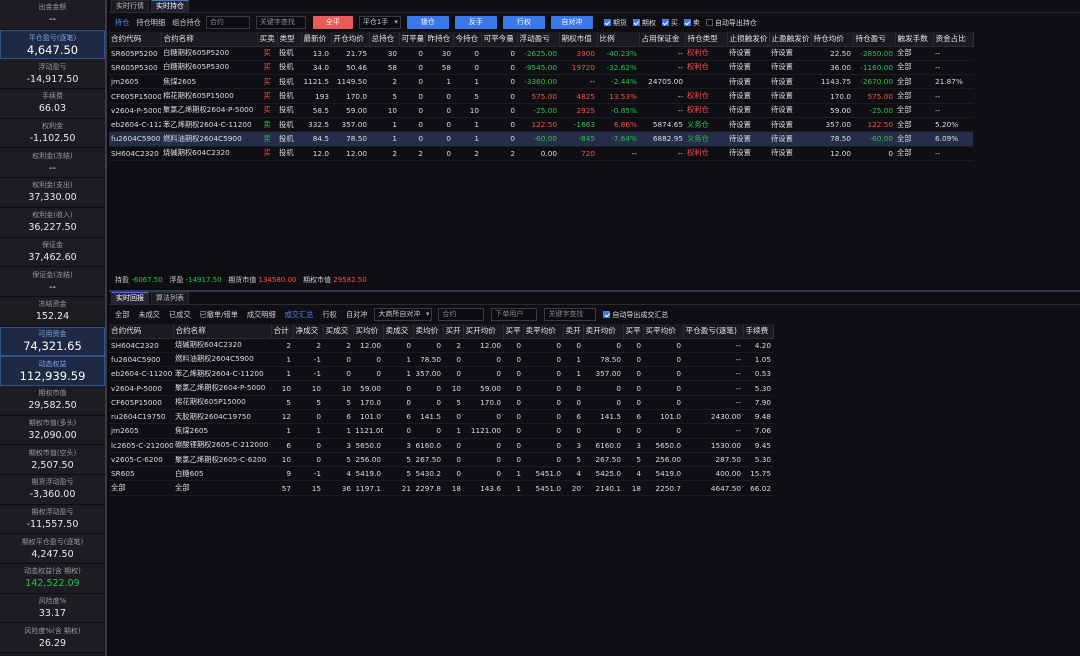 This screenshot has height=656, width=1080. I want to click on seg-combo-positions: 组合持仓, so click(186, 23).